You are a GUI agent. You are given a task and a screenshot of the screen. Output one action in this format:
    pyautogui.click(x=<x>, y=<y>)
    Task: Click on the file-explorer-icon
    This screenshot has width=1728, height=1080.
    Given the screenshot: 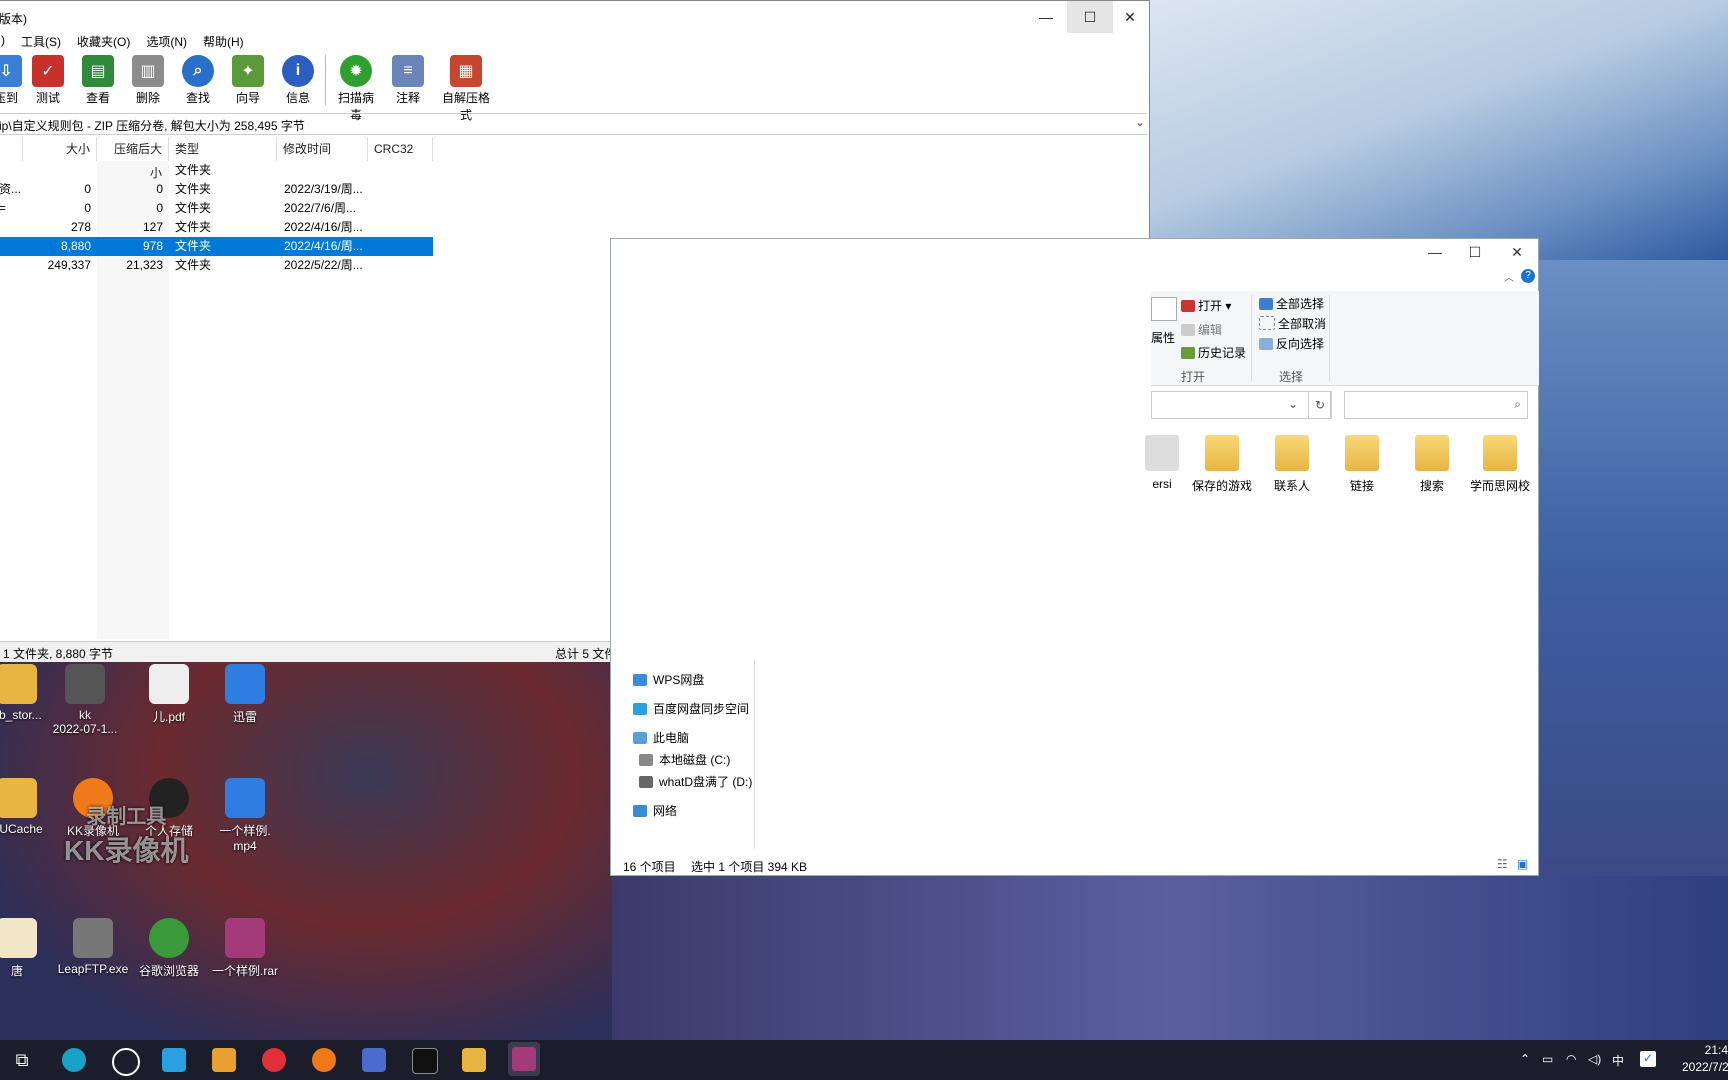 What is the action you would take?
    pyautogui.click(x=474, y=1060)
    